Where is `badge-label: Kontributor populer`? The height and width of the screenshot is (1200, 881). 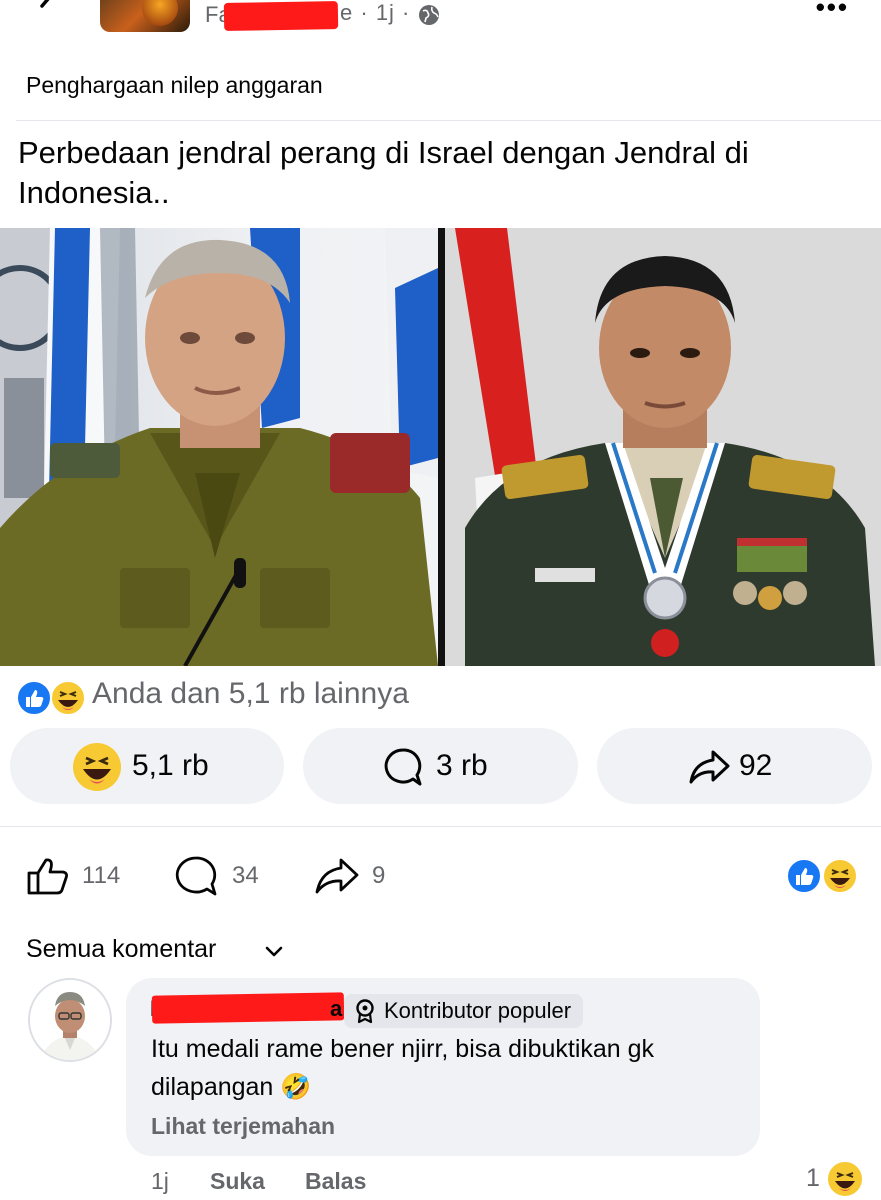
badge-label: Kontributor populer is located at coordinates (478, 1010).